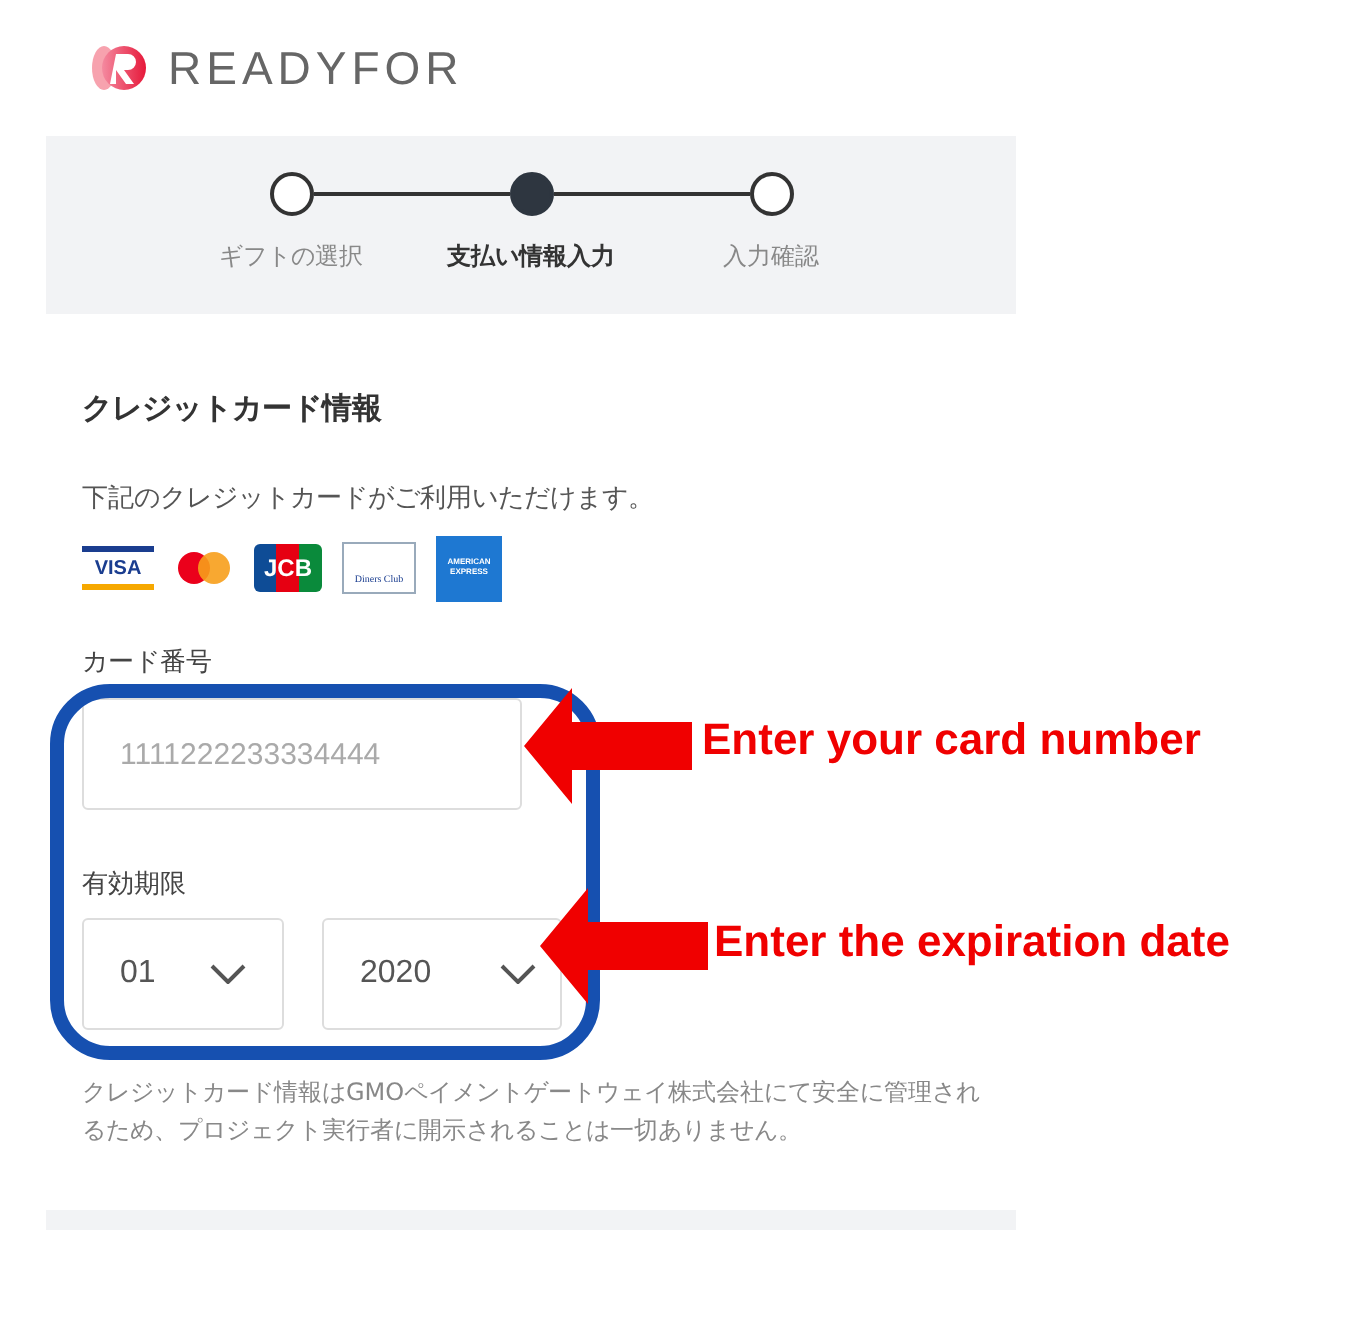 The width and height of the screenshot is (1352, 1318). Describe the element at coordinates (120, 68) in the screenshot. I see `logo-icon` at that location.